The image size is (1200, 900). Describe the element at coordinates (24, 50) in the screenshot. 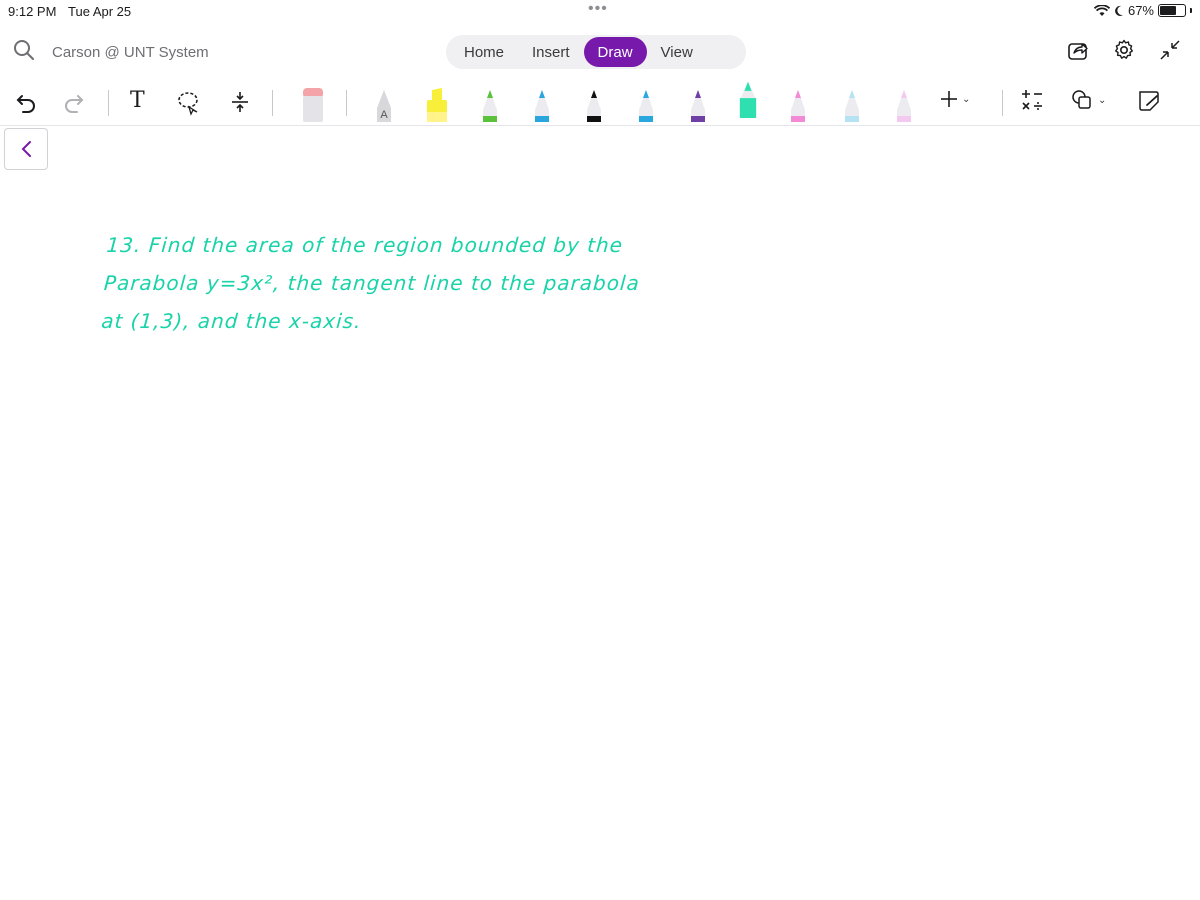

I see `search-icon` at that location.